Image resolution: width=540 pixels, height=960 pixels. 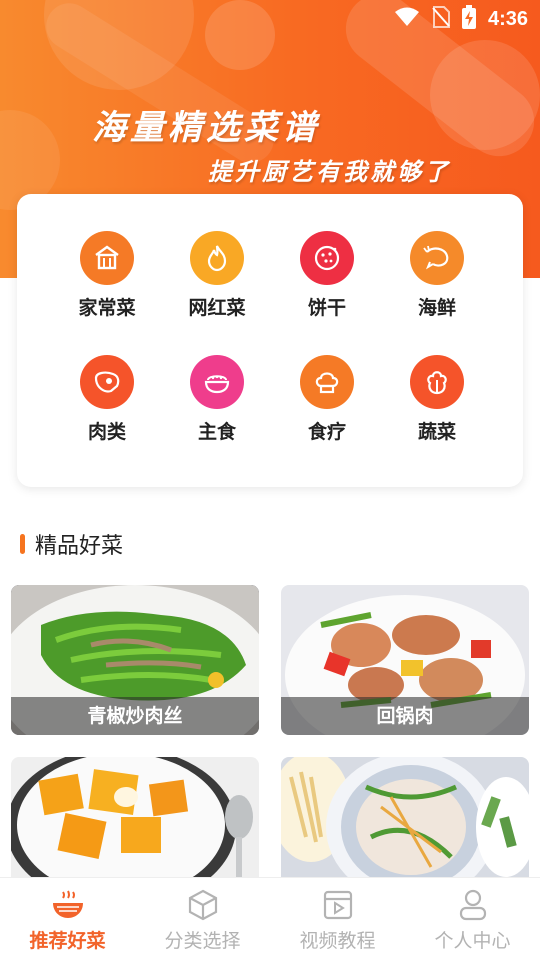 I want to click on category-label: 食疗, so click(x=326, y=432).